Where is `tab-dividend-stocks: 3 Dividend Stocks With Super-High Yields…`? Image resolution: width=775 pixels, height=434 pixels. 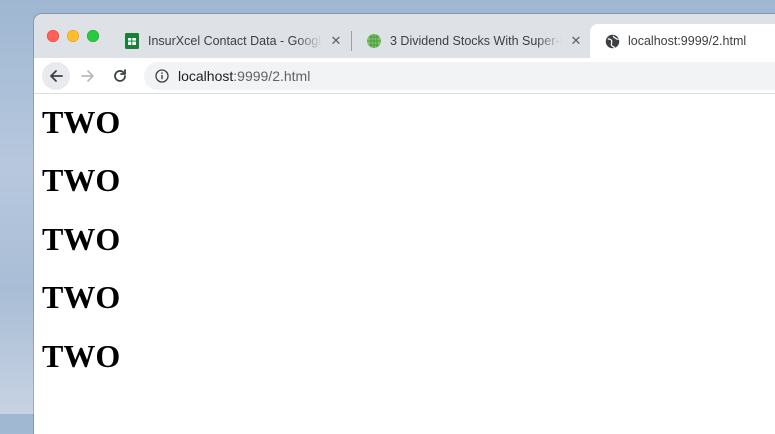
tab-dividend-stocks: 3 Dividend Stocks With Super-High Yields… is located at coordinates (472, 41).